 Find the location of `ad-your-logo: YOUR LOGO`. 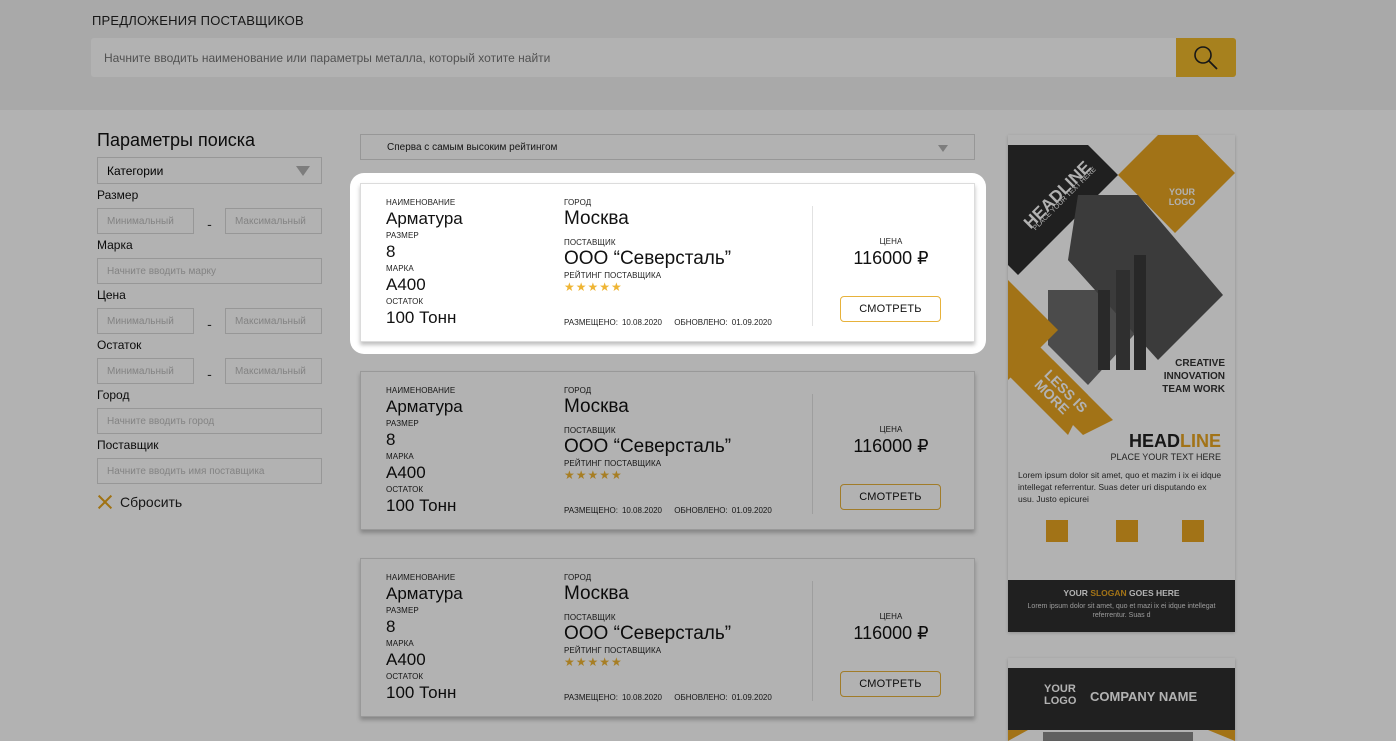

ad-your-logo: YOUR LOGO is located at coordinates (1182, 197).